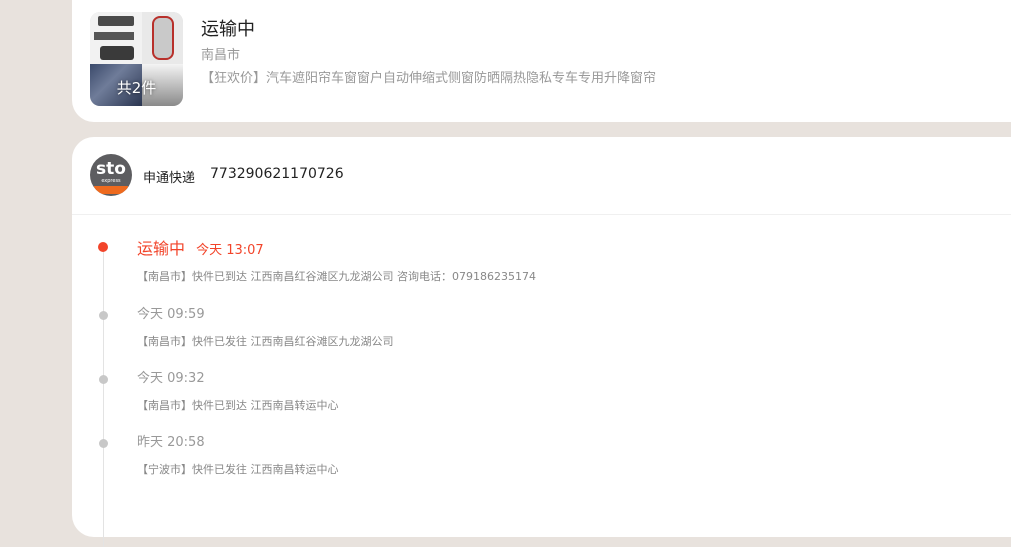 The width and height of the screenshot is (1011, 547). I want to click on event-time: 今天 09:32, so click(171, 378).